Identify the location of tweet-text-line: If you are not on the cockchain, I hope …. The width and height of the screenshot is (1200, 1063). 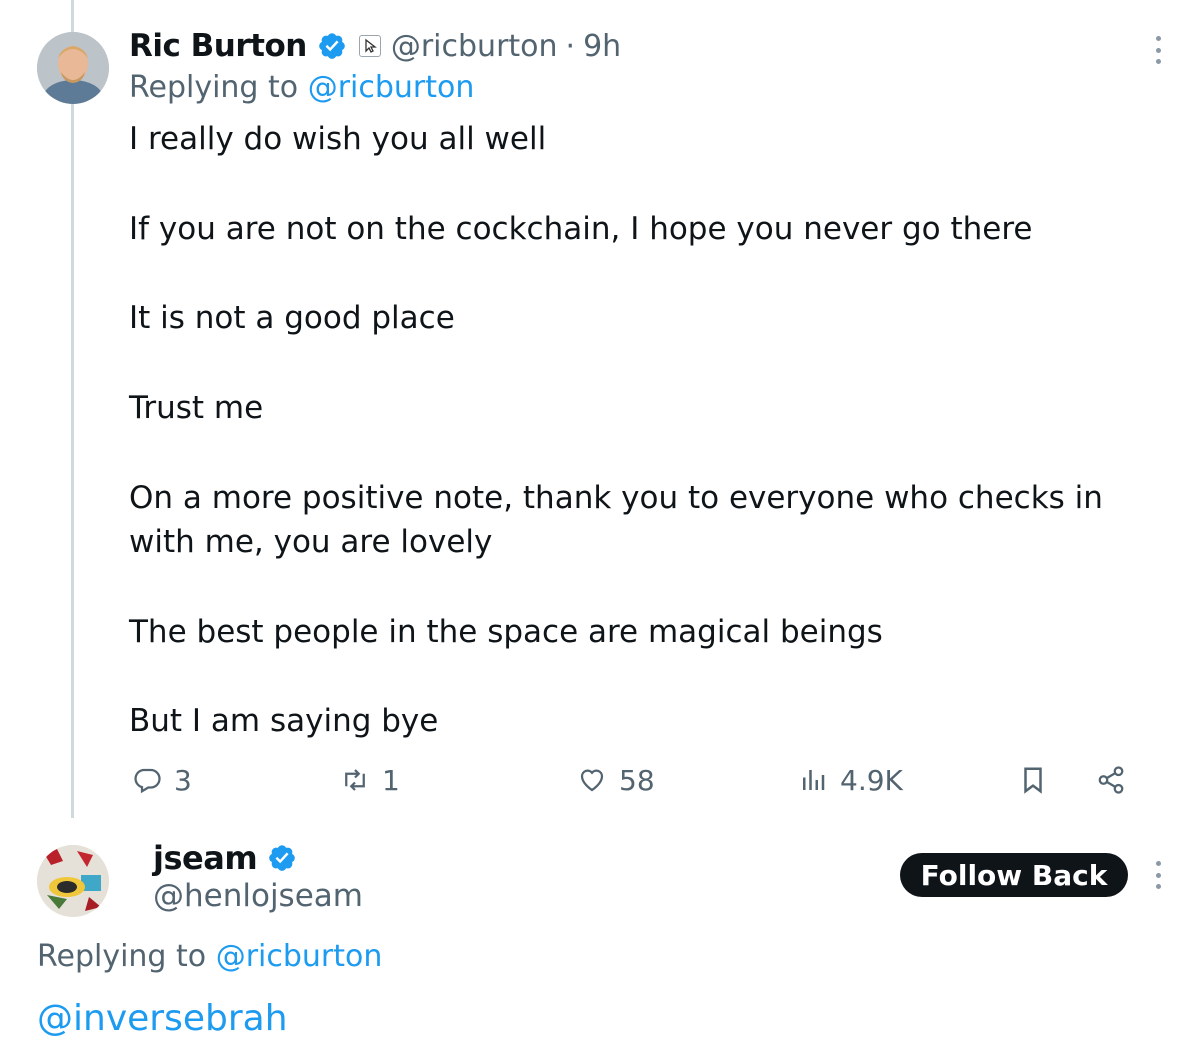
(581, 229).